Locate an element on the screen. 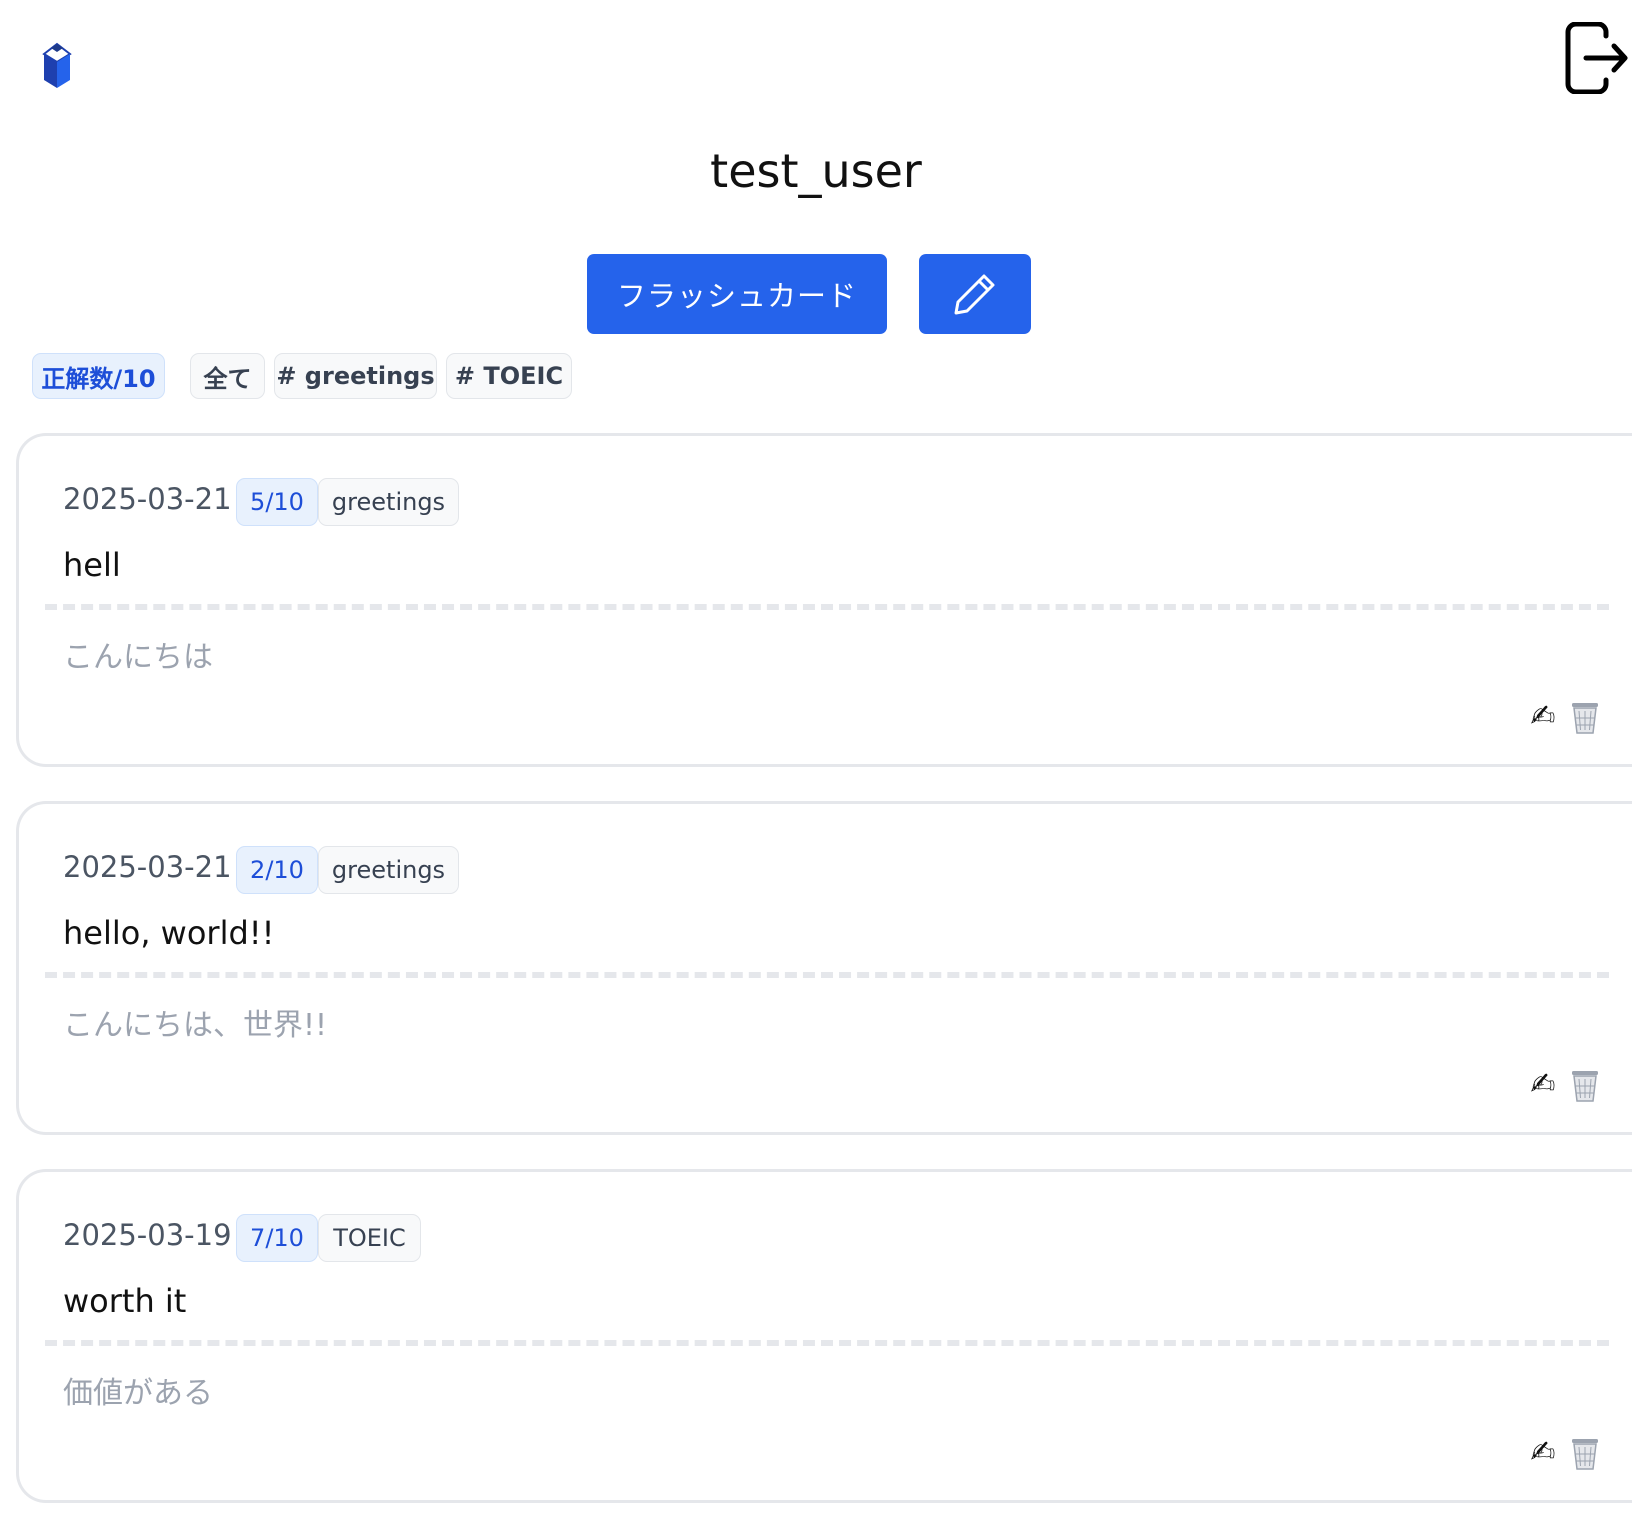 Image resolution: width=1632 pixels, height=1518 pixels. filter-tag-greetings: # greetings is located at coordinates (355, 376).